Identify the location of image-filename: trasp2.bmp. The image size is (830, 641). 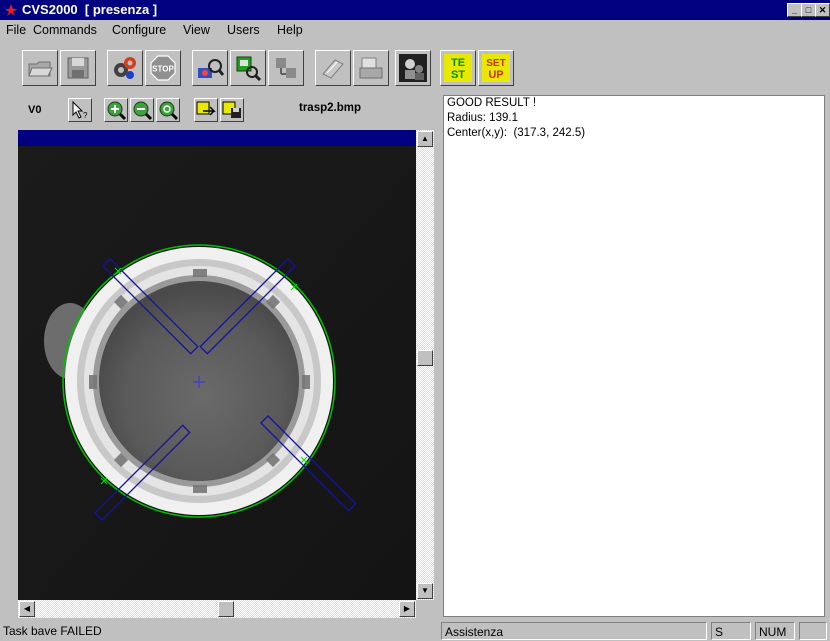
(330, 108).